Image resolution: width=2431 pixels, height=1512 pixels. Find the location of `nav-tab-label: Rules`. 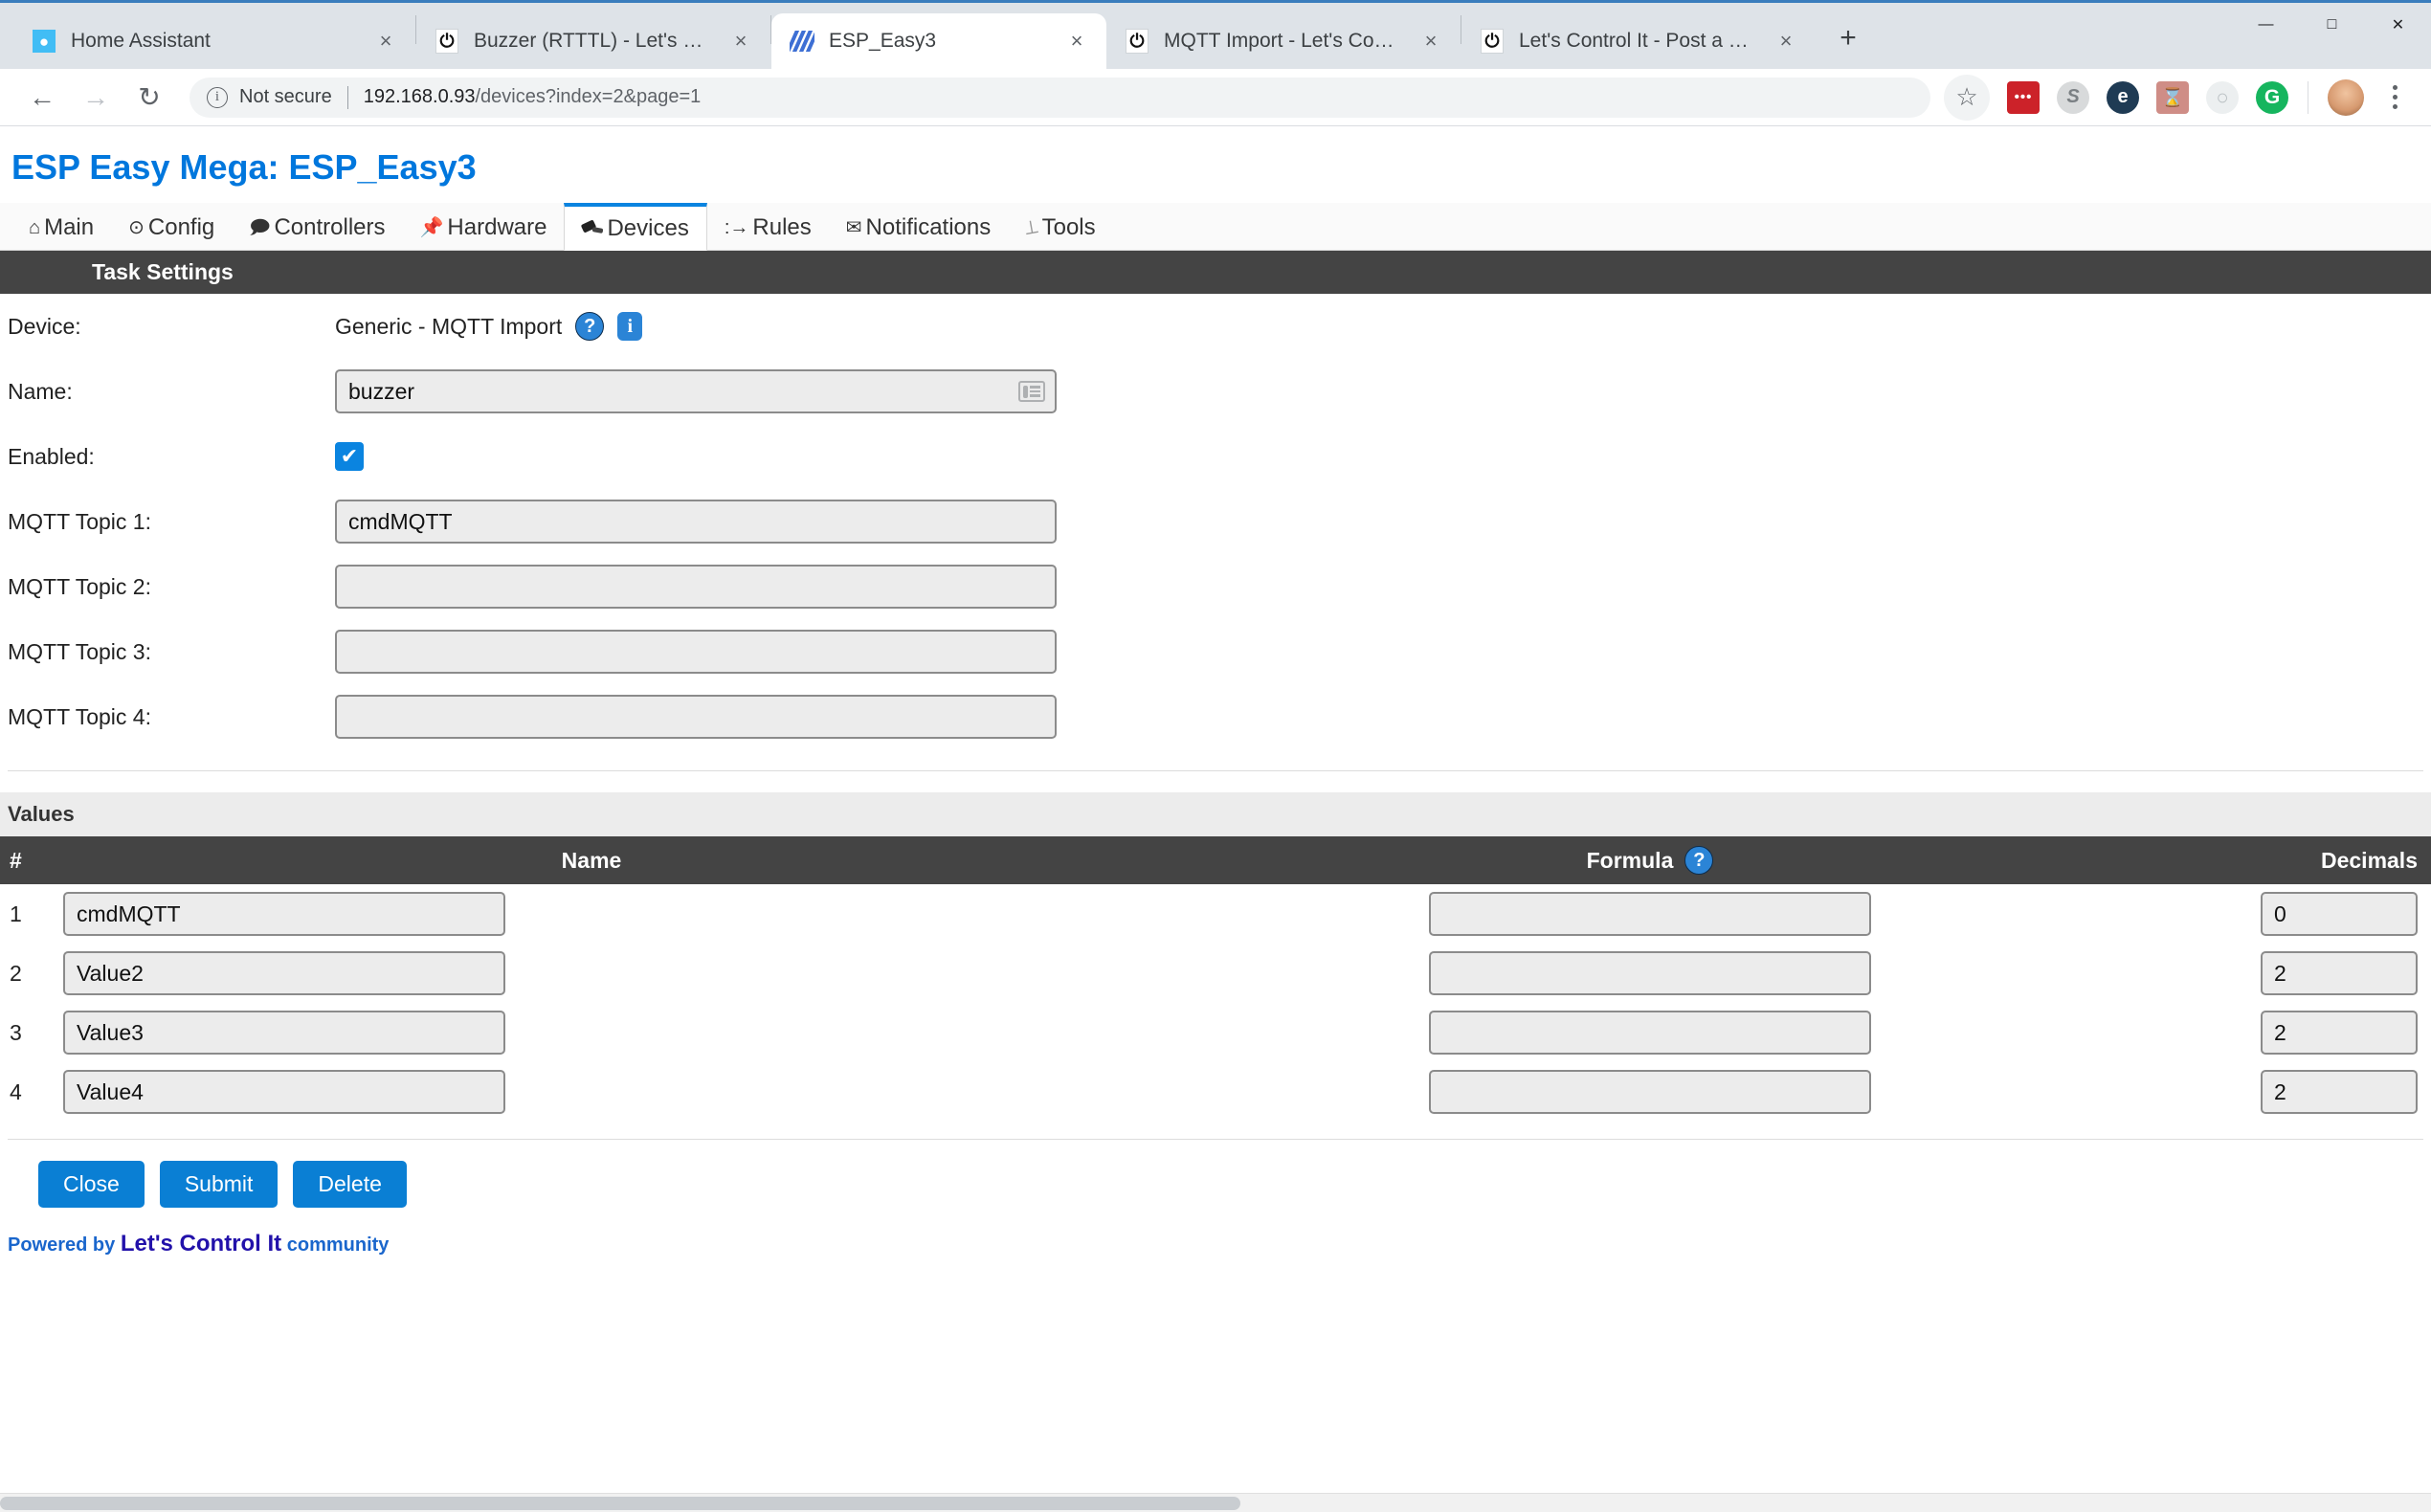

nav-tab-label: Rules is located at coordinates (782, 227).